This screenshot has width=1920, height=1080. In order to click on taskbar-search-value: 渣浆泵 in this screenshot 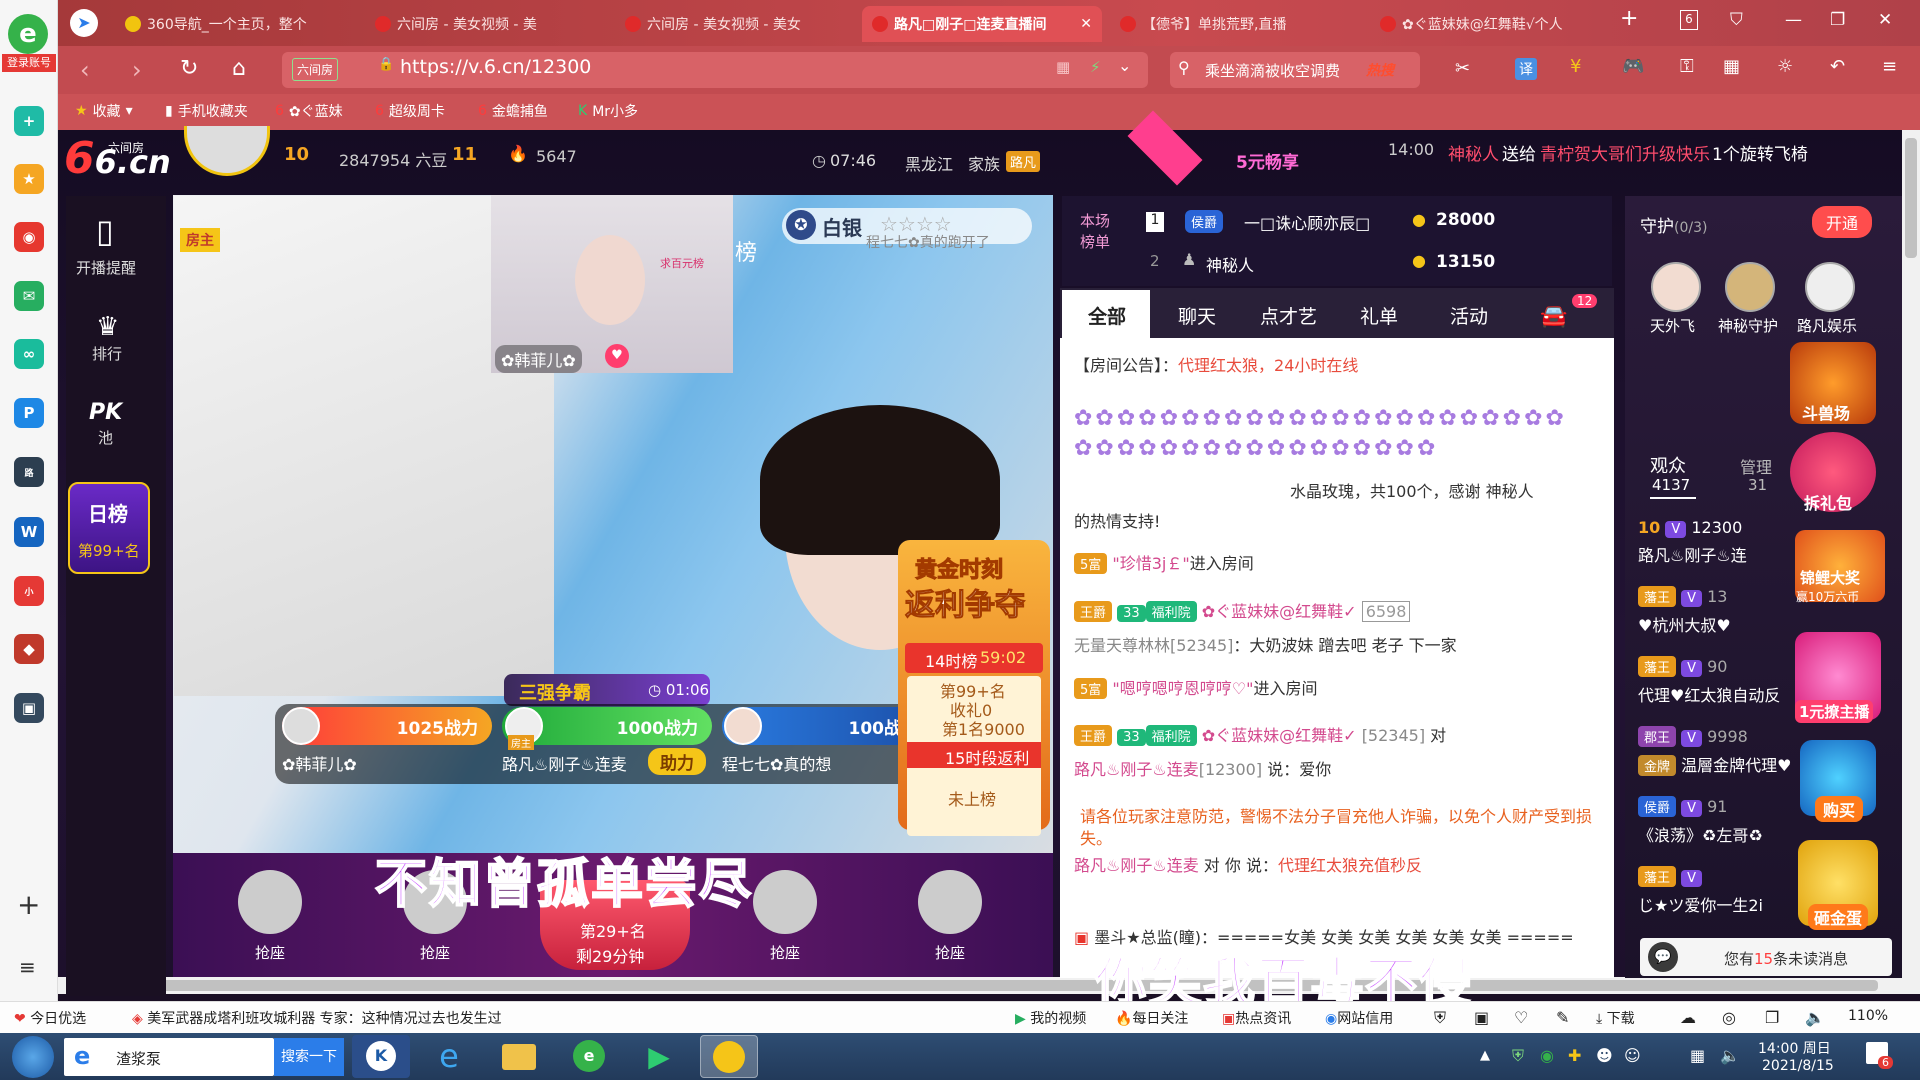, I will do `click(138, 1058)`.